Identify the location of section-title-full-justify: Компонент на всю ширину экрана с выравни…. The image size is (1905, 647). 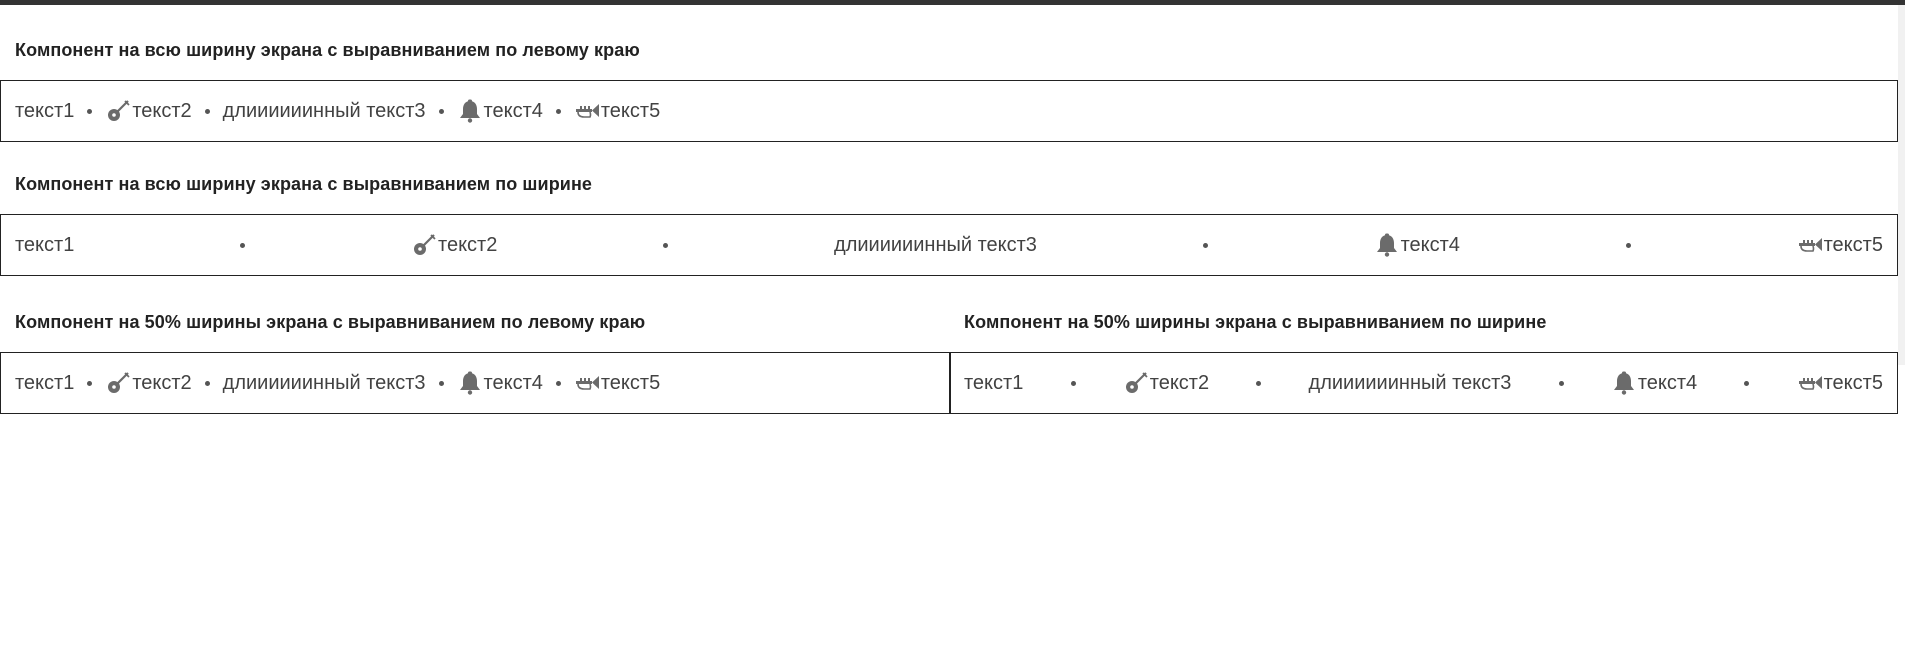
(304, 184).